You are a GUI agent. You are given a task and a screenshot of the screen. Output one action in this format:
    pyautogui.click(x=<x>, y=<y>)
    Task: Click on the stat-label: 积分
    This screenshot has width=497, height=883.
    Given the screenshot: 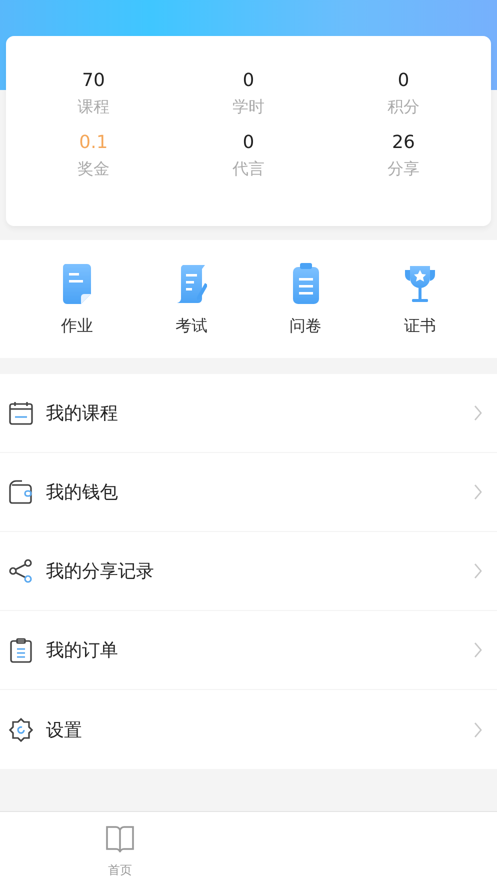 What is the action you would take?
    pyautogui.click(x=404, y=107)
    